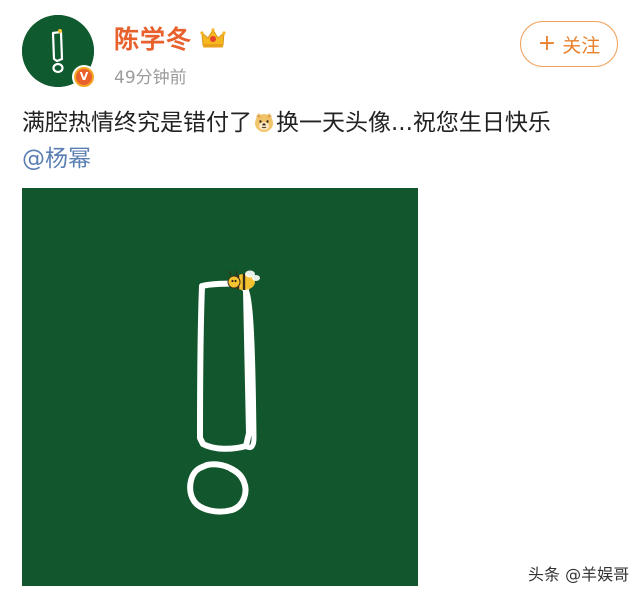 This screenshot has height=595, width=641. I want to click on follow-button: + 关注, so click(569, 44).